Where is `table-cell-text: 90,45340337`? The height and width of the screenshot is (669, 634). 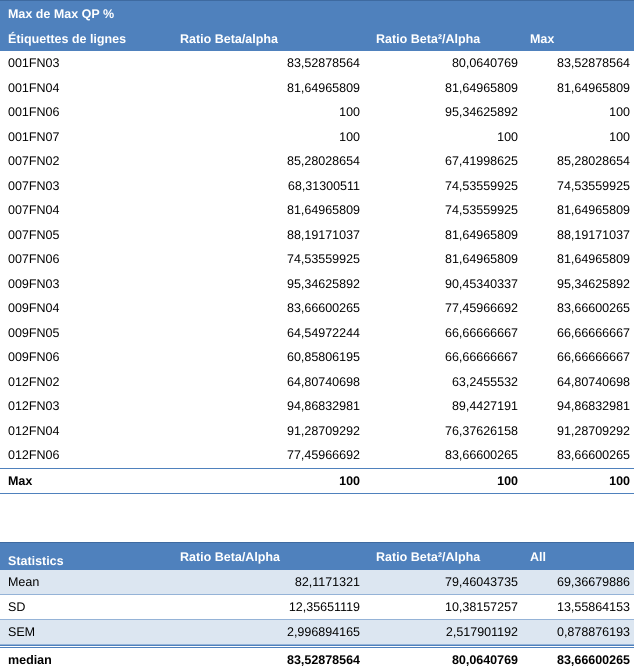
table-cell-text: 90,45340337 is located at coordinates (481, 283).